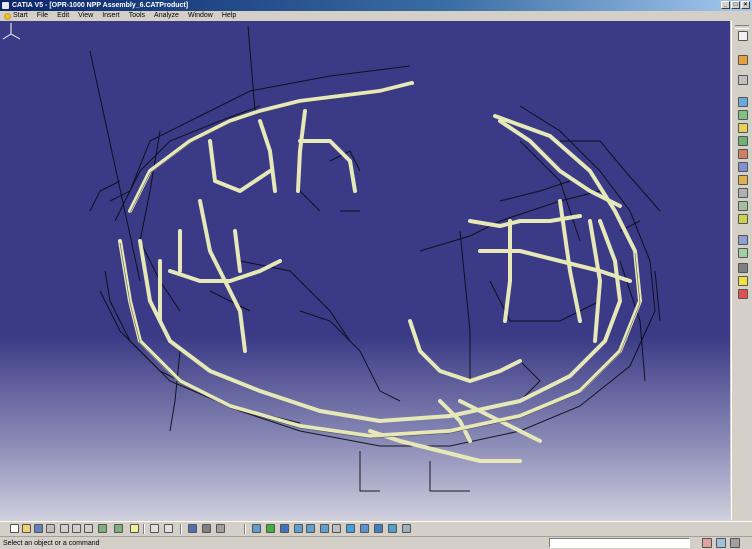  What do you see at coordinates (64, 528) in the screenshot?
I see `cut-icon` at bounding box center [64, 528].